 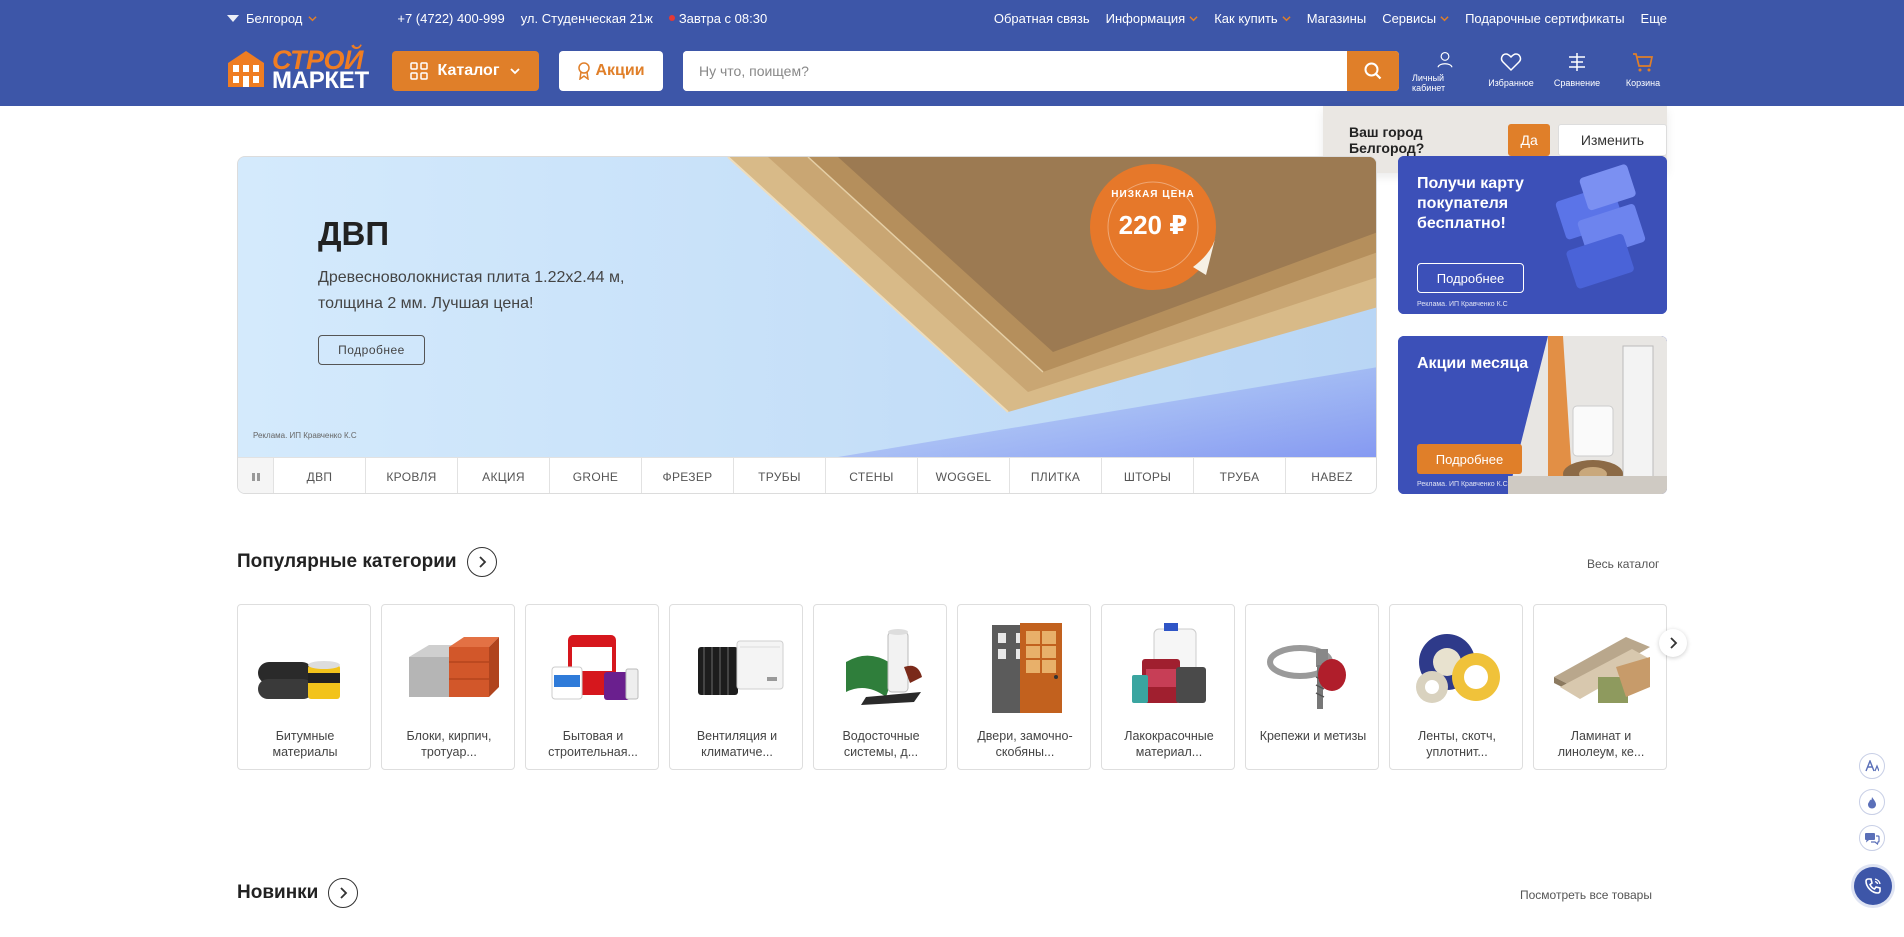 I want to click on carousel-next-button, so click(x=1673, y=643).